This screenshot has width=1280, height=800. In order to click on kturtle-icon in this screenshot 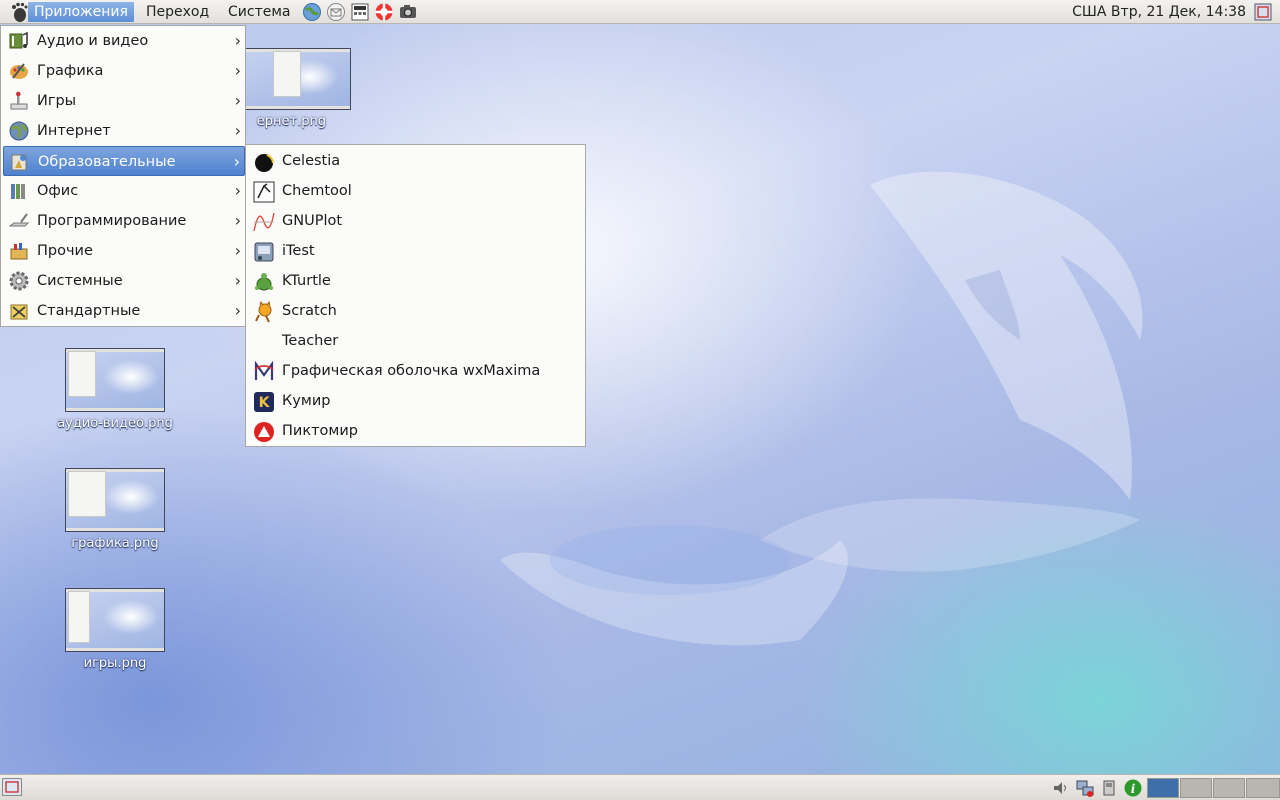, I will do `click(264, 282)`.